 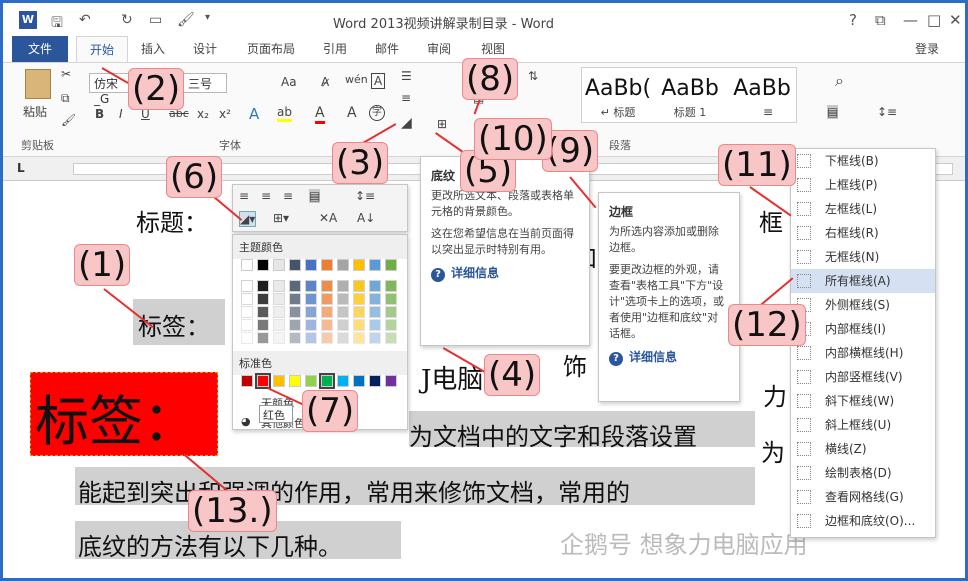 What do you see at coordinates (38, 84) in the screenshot?
I see `paste-icon` at bounding box center [38, 84].